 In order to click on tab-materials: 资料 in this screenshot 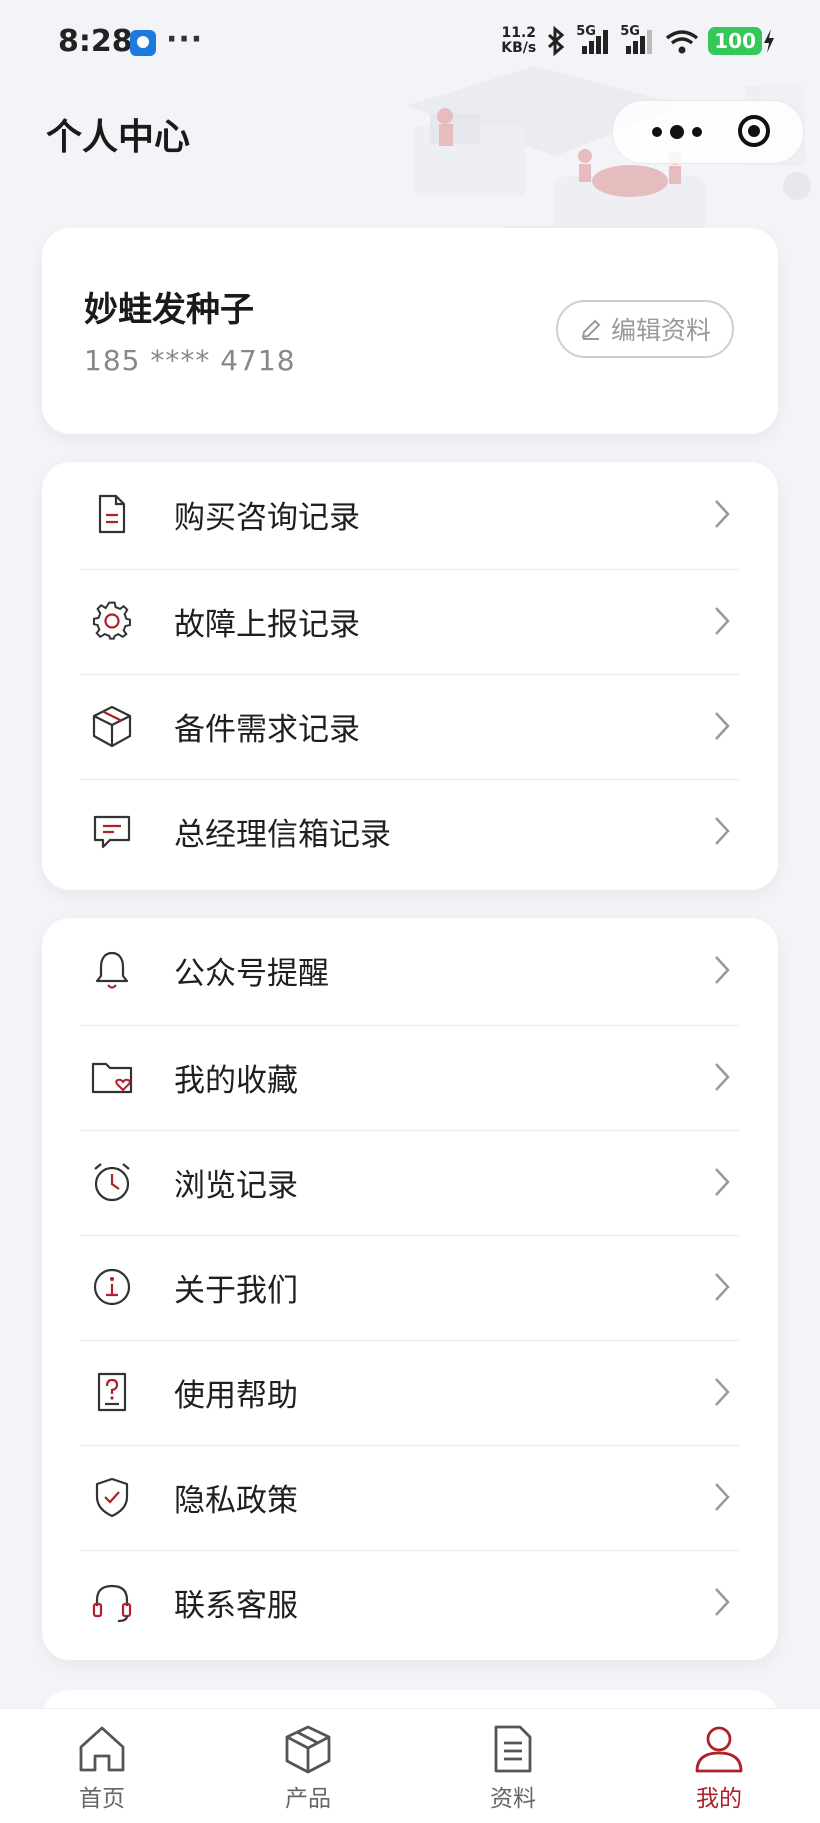, I will do `click(513, 1769)`.